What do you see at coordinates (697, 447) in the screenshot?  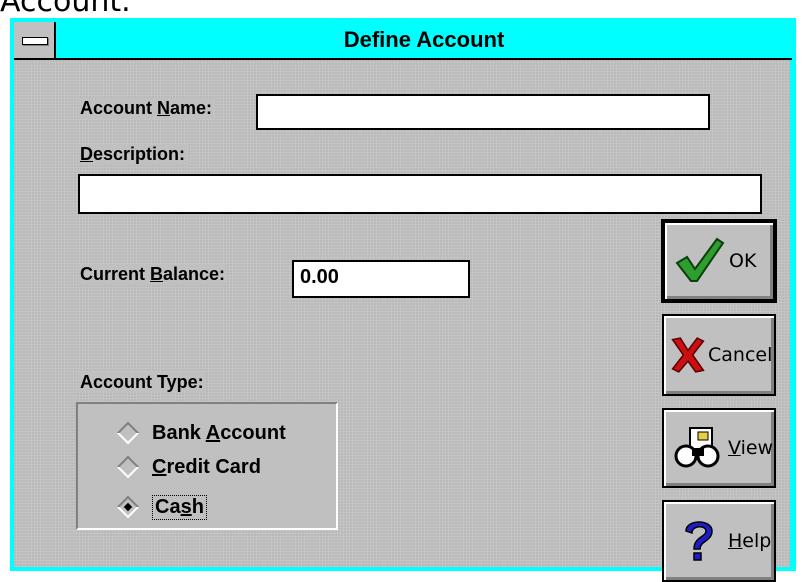 I see `binoculars-icon` at bounding box center [697, 447].